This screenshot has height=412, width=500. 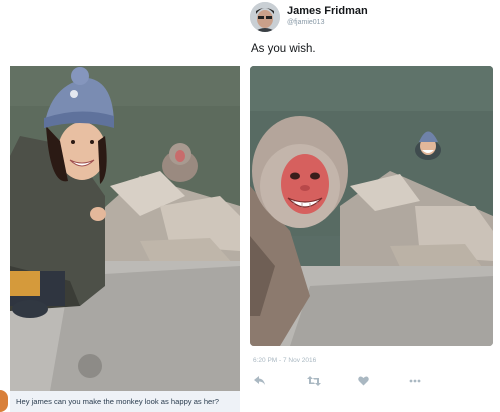 What do you see at coordinates (283, 49) in the screenshot?
I see `tweet-text: As you wish.` at bounding box center [283, 49].